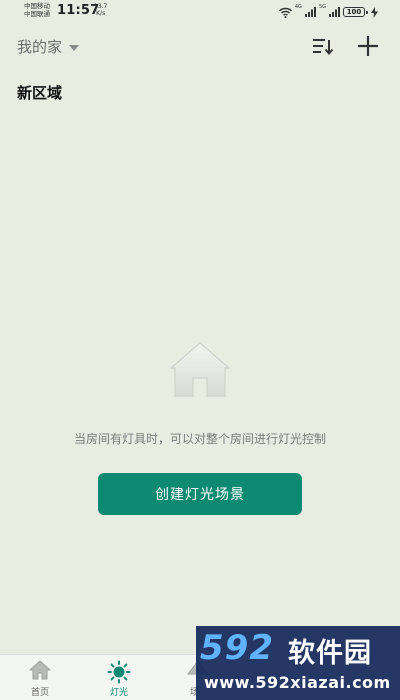 The height and width of the screenshot is (700, 400). Describe the element at coordinates (37, 6) in the screenshot. I see `carrier-1: 中国移动` at that location.